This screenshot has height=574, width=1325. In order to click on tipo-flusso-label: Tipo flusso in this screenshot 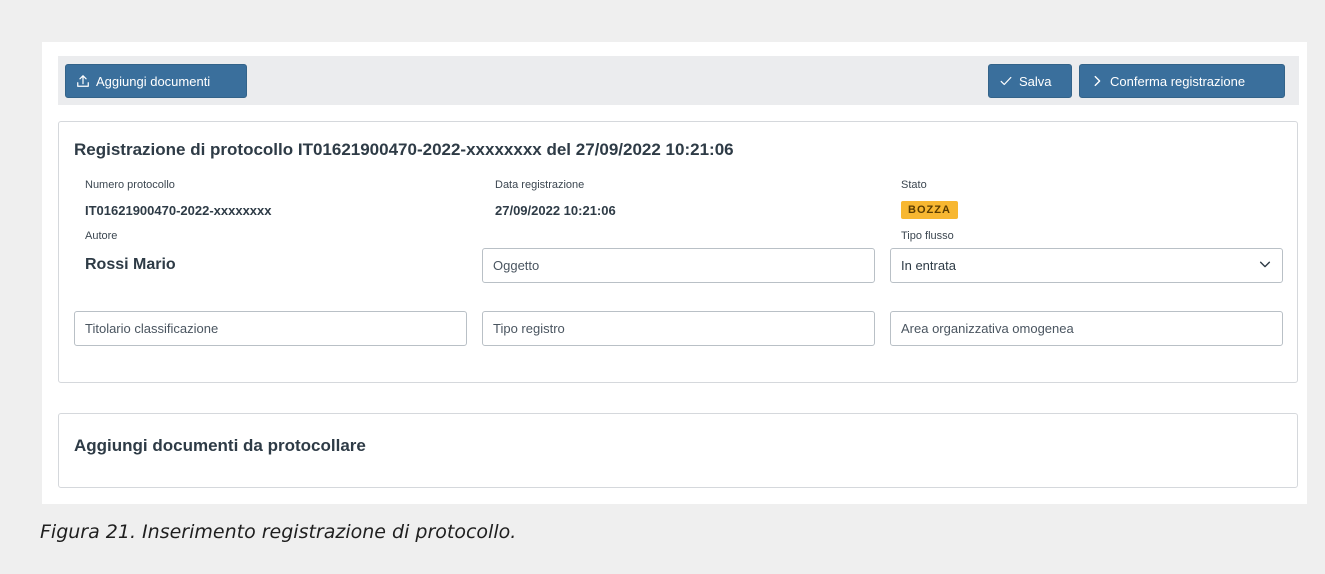, I will do `click(927, 236)`.